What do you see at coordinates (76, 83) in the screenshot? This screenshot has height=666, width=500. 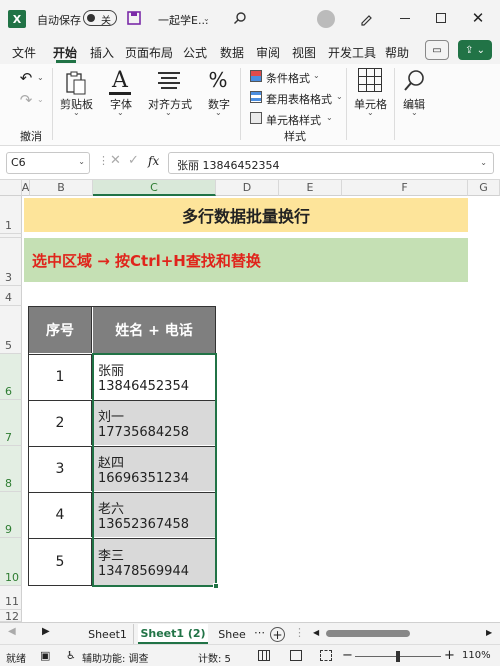 I see `clipboard-icon` at bounding box center [76, 83].